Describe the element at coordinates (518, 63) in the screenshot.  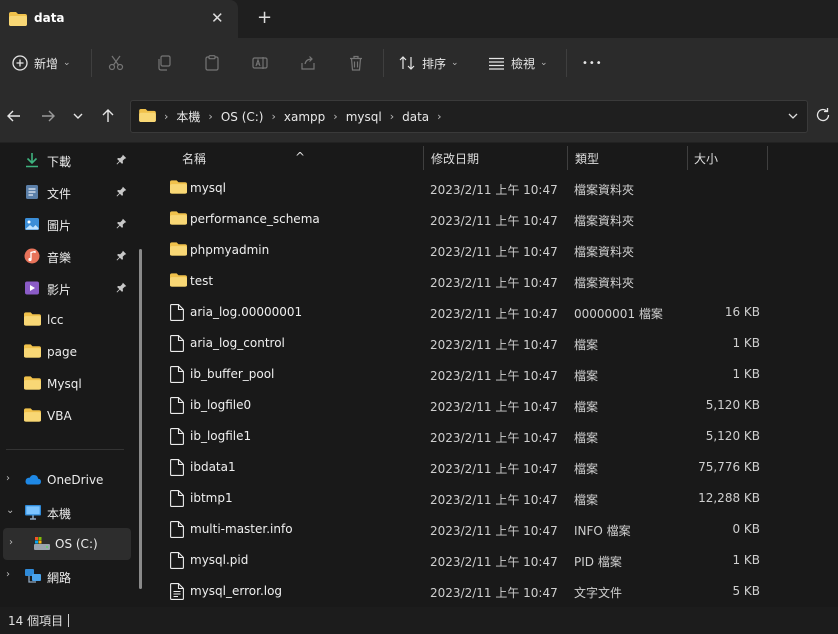
I see `view-button: 檢視 ⌄` at that location.